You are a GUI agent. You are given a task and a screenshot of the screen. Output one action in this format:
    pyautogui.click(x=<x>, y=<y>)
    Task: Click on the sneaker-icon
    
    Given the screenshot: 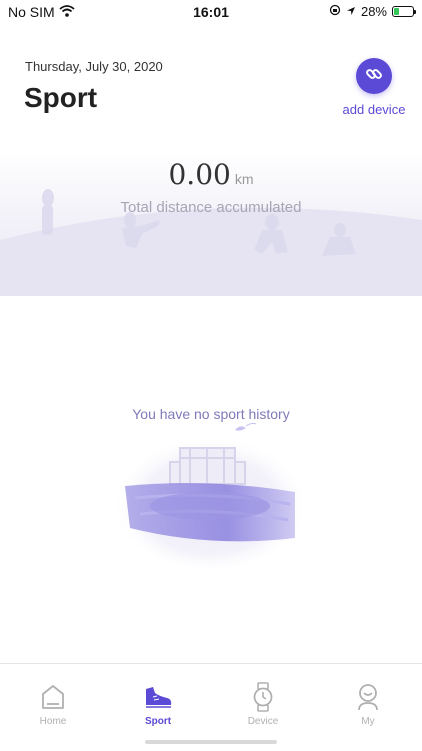 What is the action you would take?
    pyautogui.click(x=158, y=697)
    